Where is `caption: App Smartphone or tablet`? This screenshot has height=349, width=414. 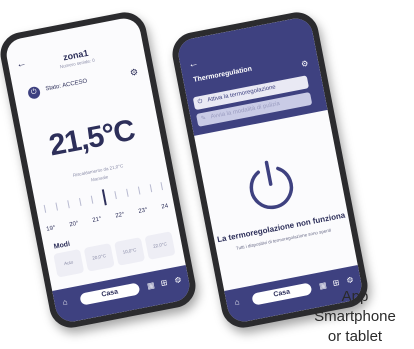
caption: App Smartphone or tablet is located at coordinates (355, 317).